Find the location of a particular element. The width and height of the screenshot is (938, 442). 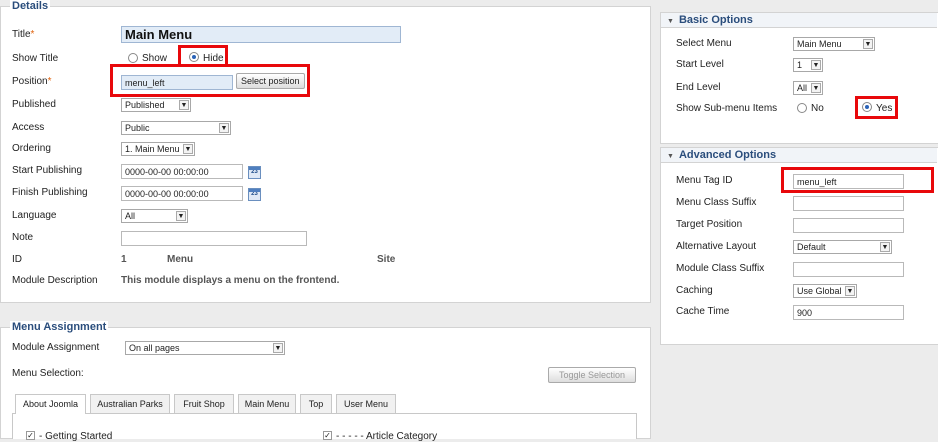

client-type: Site is located at coordinates (386, 259).